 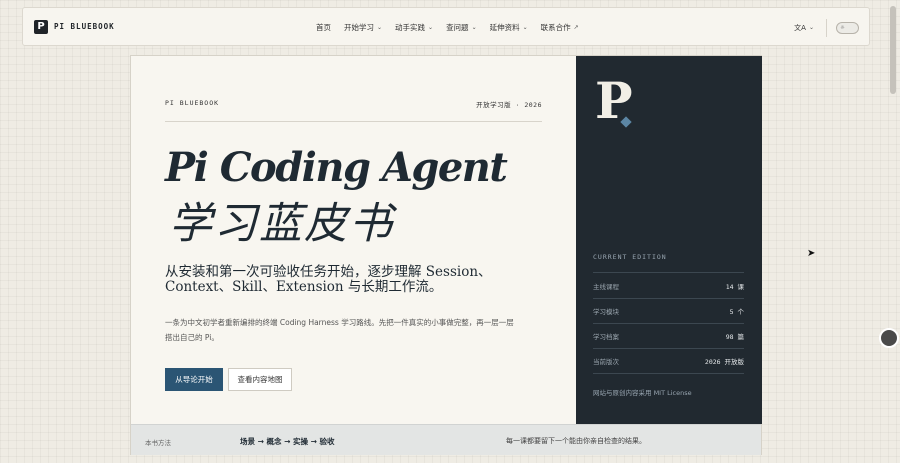 I want to click on nav-divider, so click(x=826, y=27).